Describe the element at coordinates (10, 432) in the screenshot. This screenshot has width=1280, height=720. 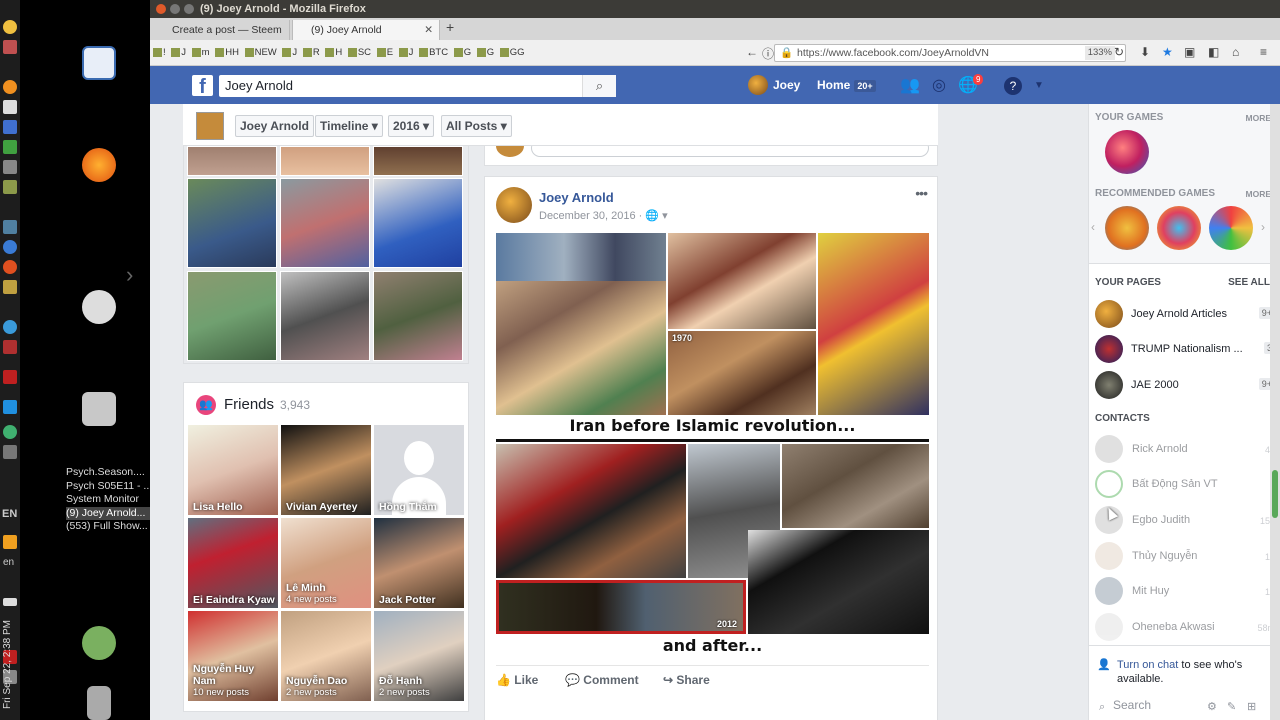
I see `send-icon` at that location.